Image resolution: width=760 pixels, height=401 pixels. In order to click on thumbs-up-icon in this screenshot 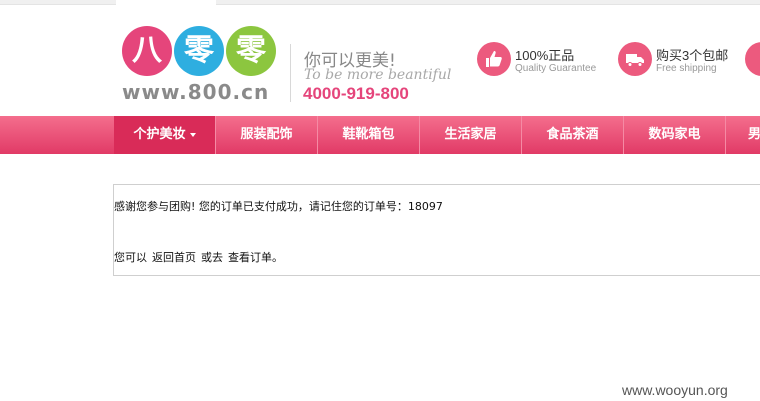, I will do `click(494, 59)`.